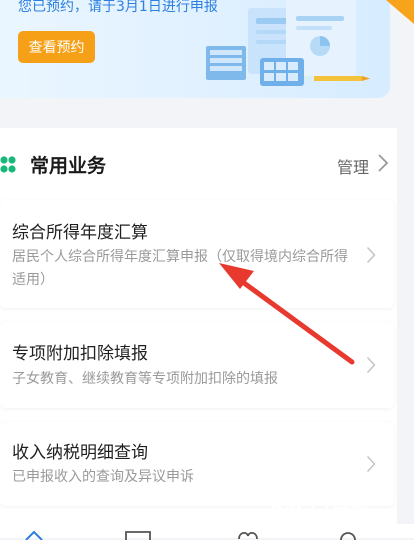 The width and height of the screenshot is (414, 540). Describe the element at coordinates (138, 535) in the screenshot. I see `service-tab-icon` at that location.